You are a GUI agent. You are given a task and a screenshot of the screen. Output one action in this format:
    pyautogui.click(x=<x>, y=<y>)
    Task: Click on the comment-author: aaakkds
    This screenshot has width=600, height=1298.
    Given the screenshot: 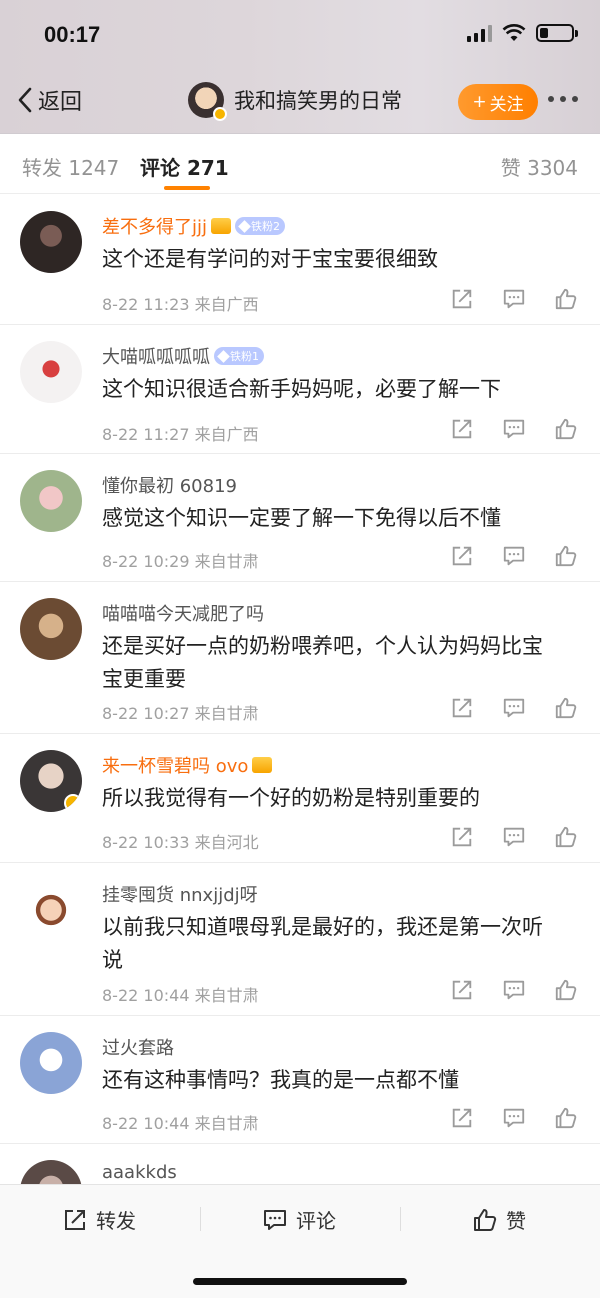 What is the action you would take?
    pyautogui.click(x=139, y=1172)
    